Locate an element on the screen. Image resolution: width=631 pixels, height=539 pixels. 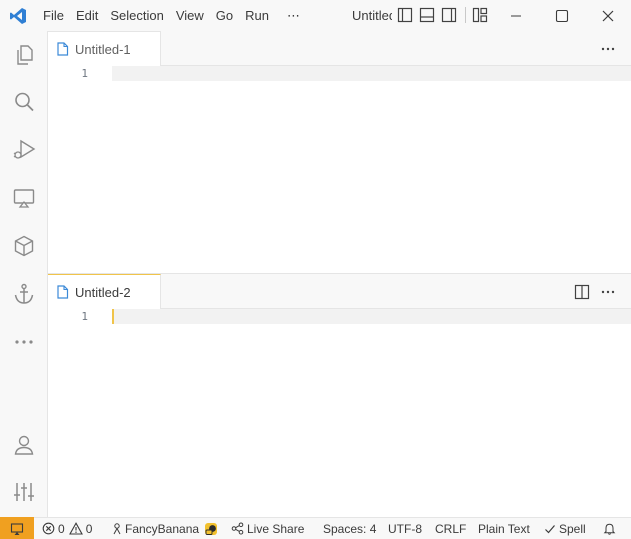
menu-go: Go is located at coordinates (224, 15).